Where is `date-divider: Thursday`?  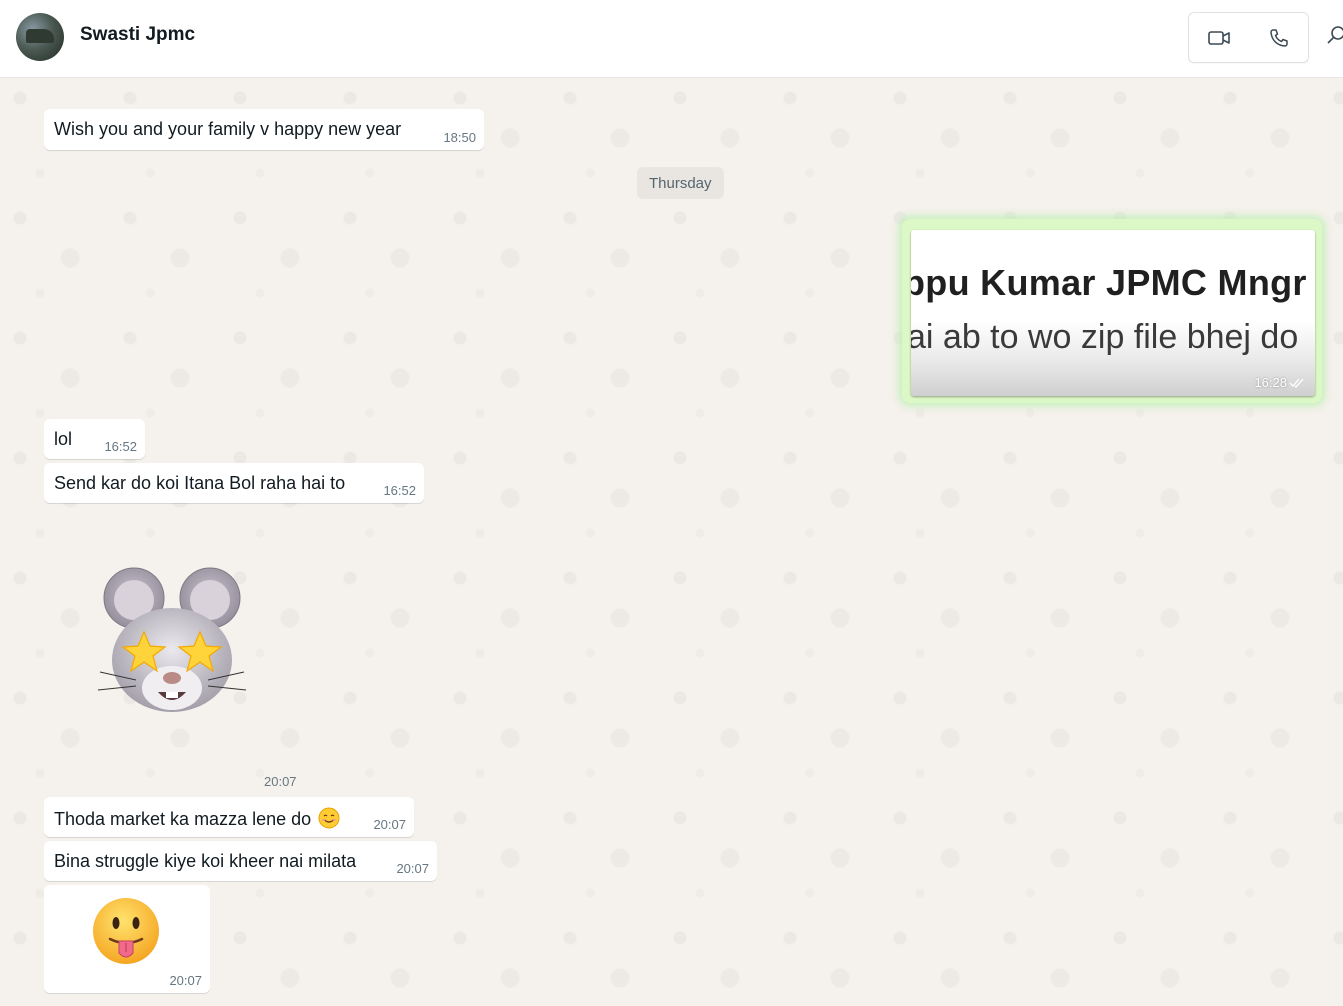
date-divider: Thursday is located at coordinates (680, 183).